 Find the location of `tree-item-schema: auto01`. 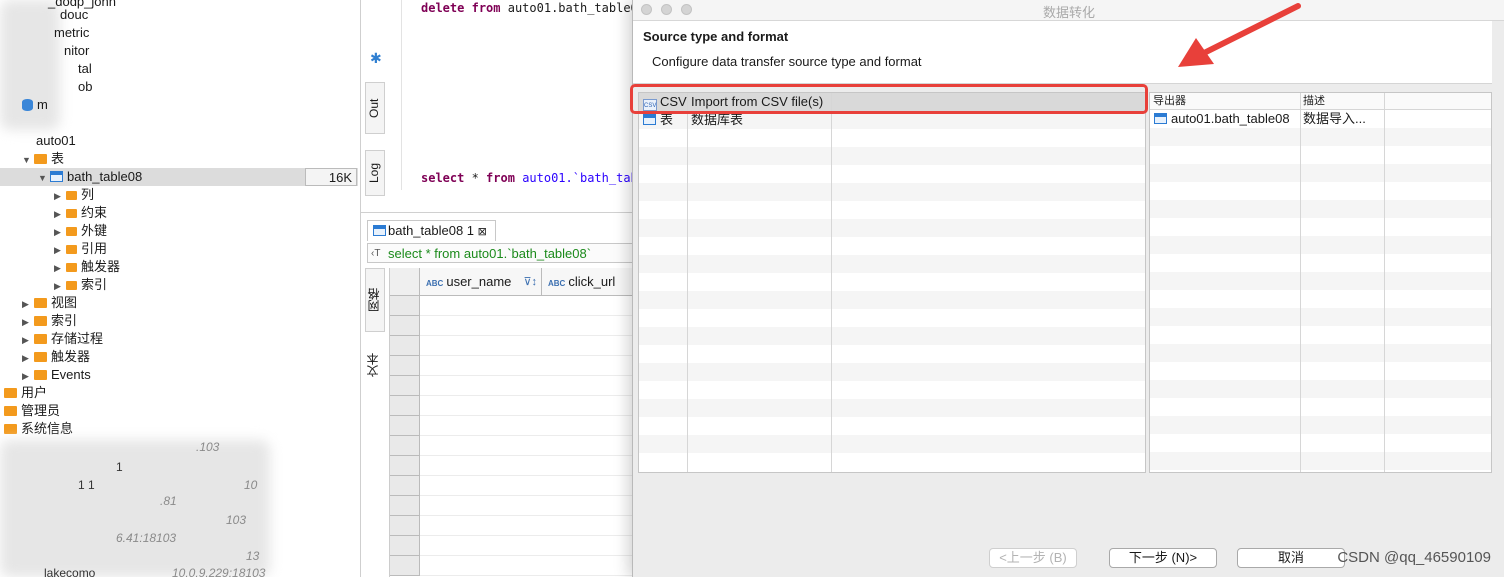

tree-item-schema: auto01 is located at coordinates (56, 141).